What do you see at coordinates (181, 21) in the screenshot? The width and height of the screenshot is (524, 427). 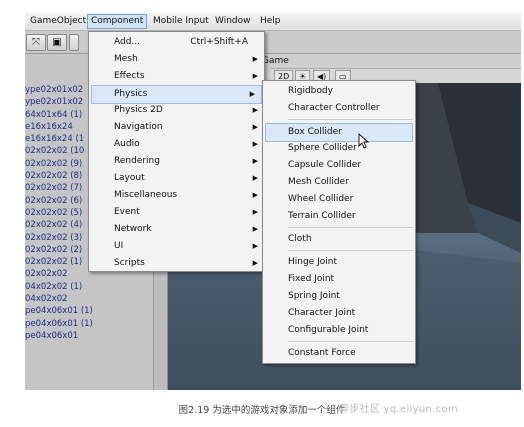 I see `menu-mobile-input: Mobile Input` at bounding box center [181, 21].